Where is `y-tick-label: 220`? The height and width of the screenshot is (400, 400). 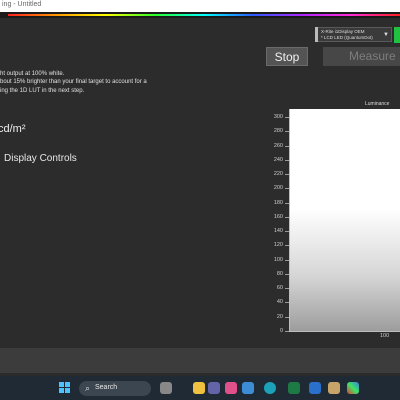 y-tick-label: 220 is located at coordinates (278, 174).